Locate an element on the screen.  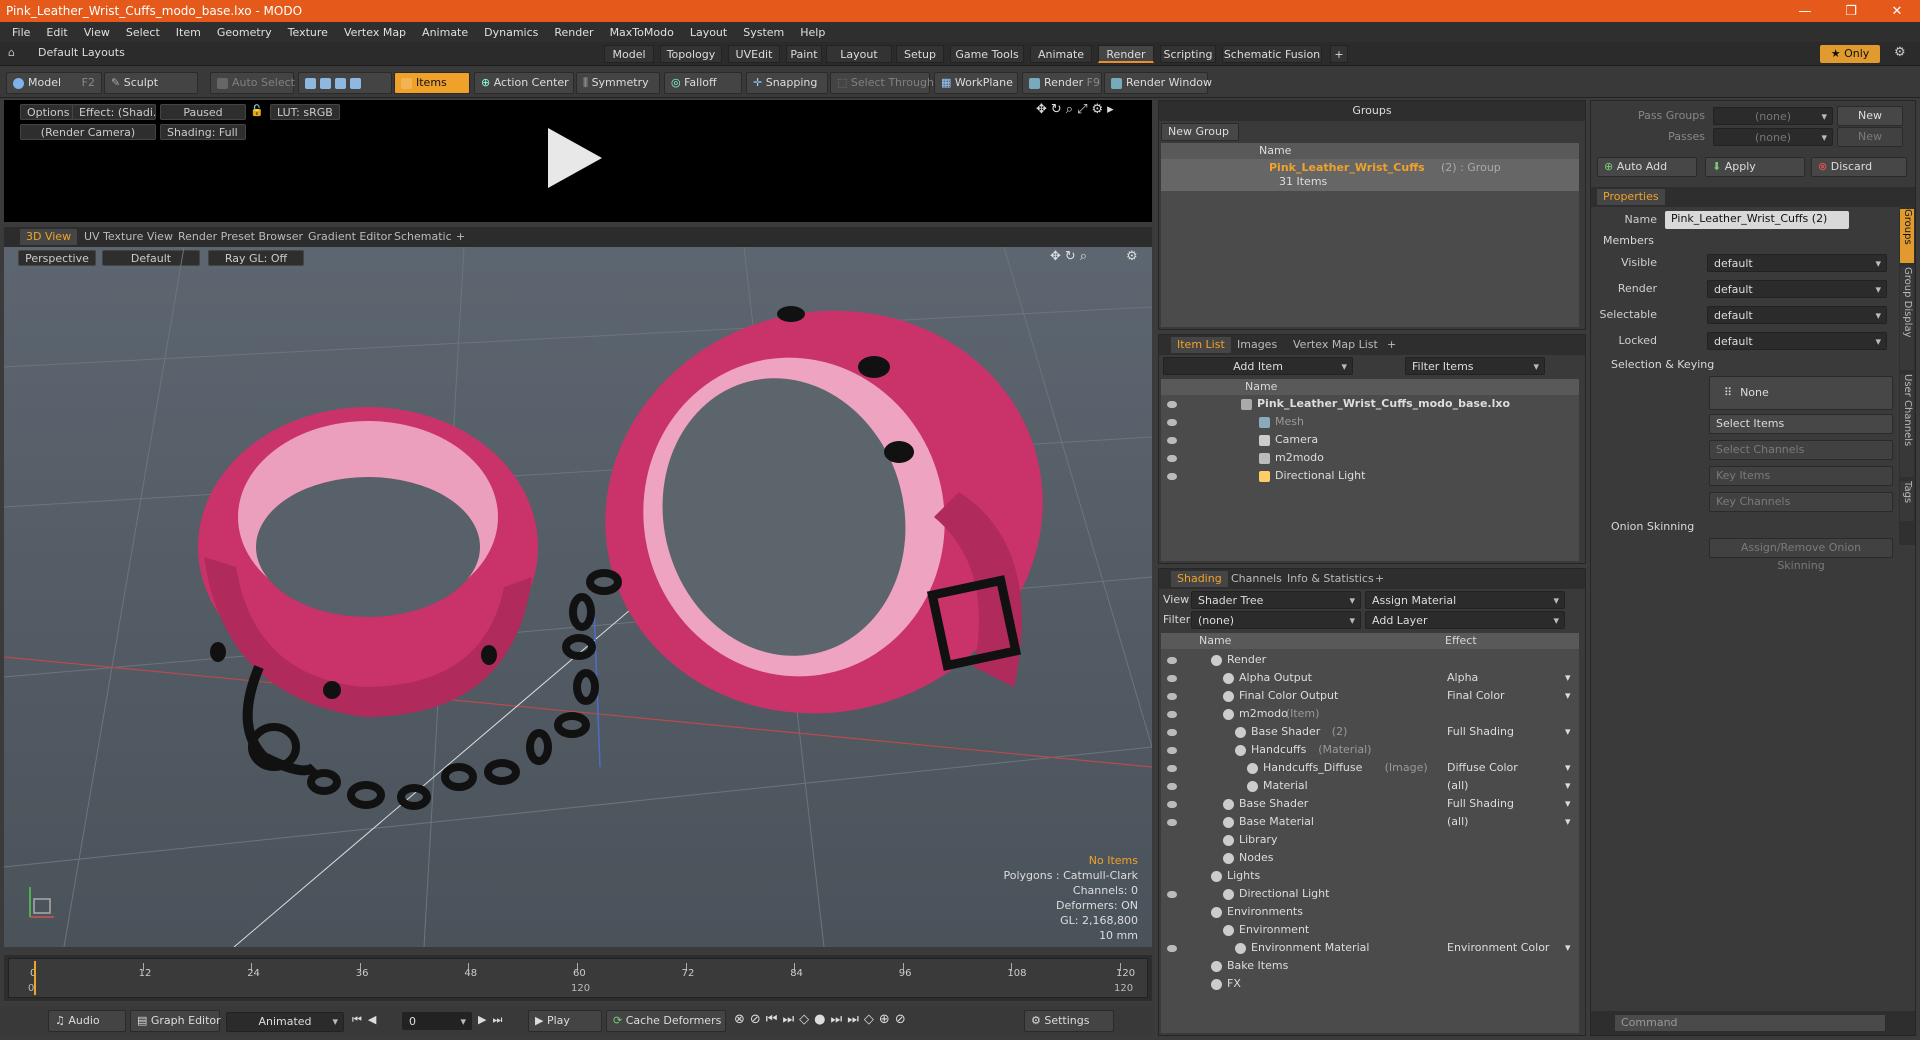
group-name-input: Pink_Leather_Wrist_Cuffs (2) is located at coordinates (1757, 220).